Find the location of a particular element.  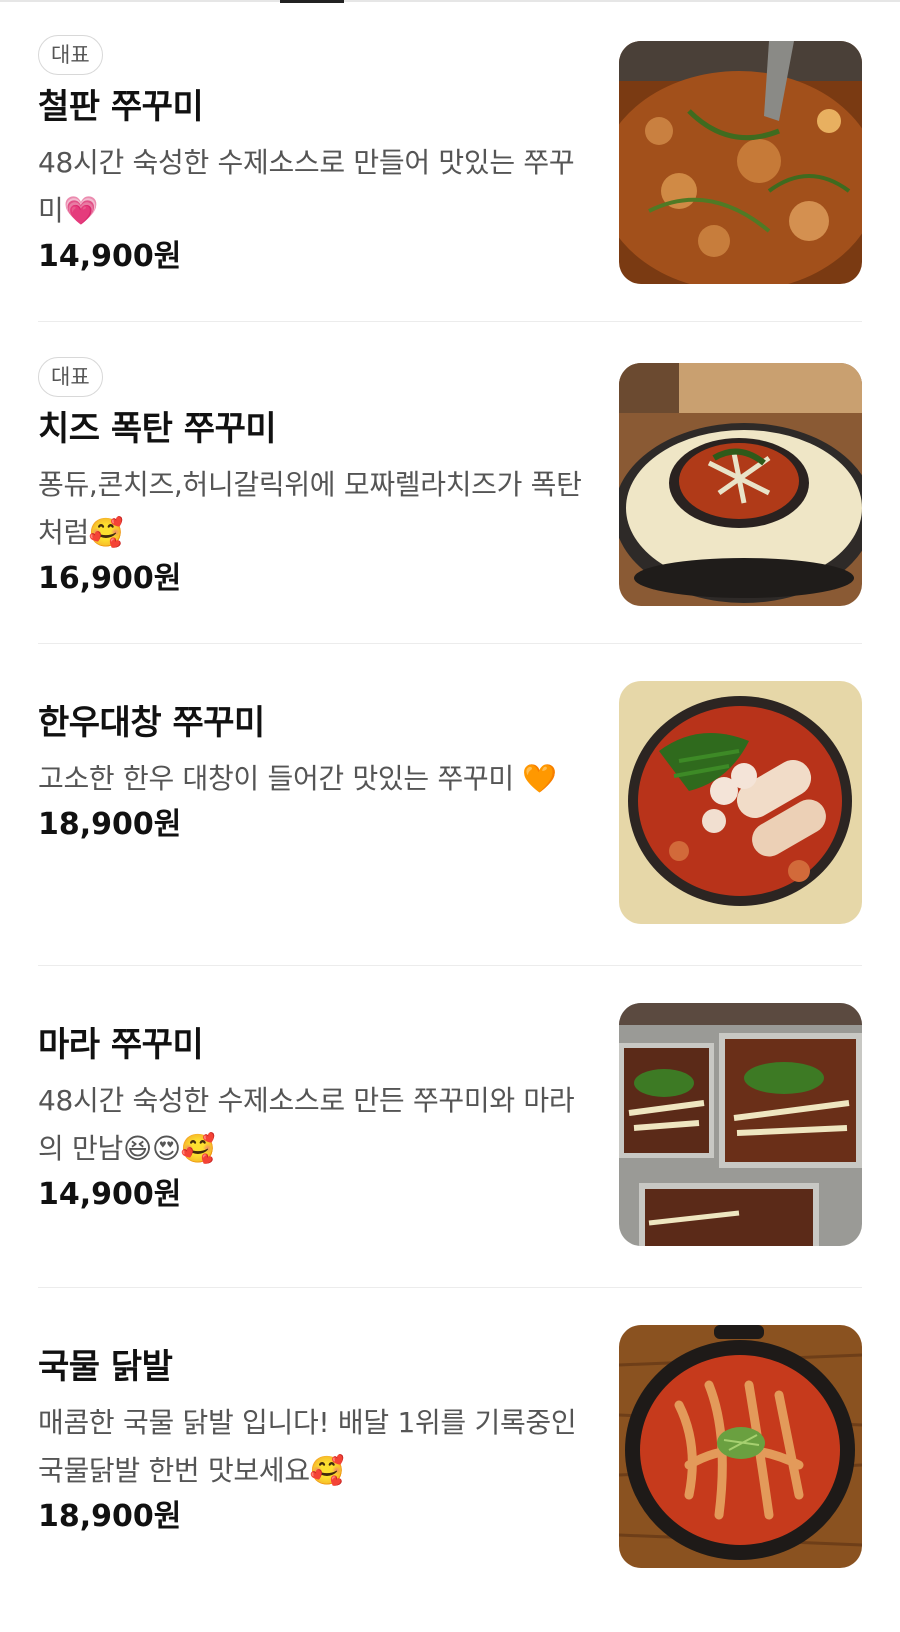

menu-item-description: 퐁듀,콘치즈,허니갈릭위에 모짜렐라치즈가 폭탄처럼🥰 is located at coordinates (310, 508).